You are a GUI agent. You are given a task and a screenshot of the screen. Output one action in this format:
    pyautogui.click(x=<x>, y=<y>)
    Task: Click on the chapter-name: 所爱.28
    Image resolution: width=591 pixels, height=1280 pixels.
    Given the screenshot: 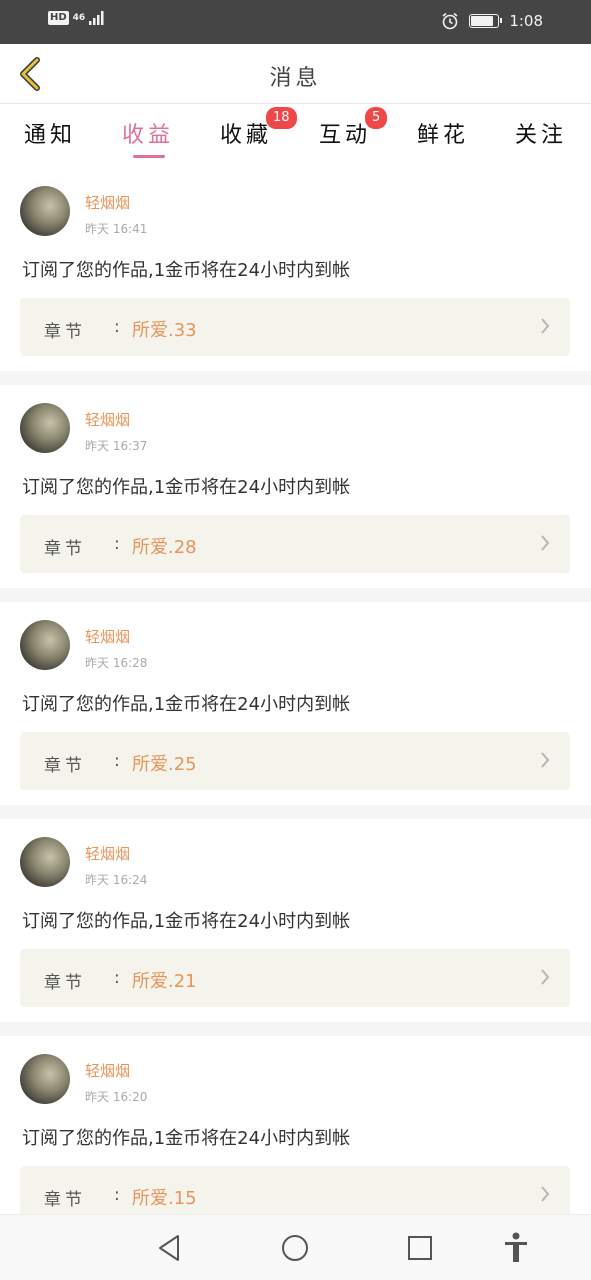 What is the action you would take?
    pyautogui.click(x=164, y=547)
    